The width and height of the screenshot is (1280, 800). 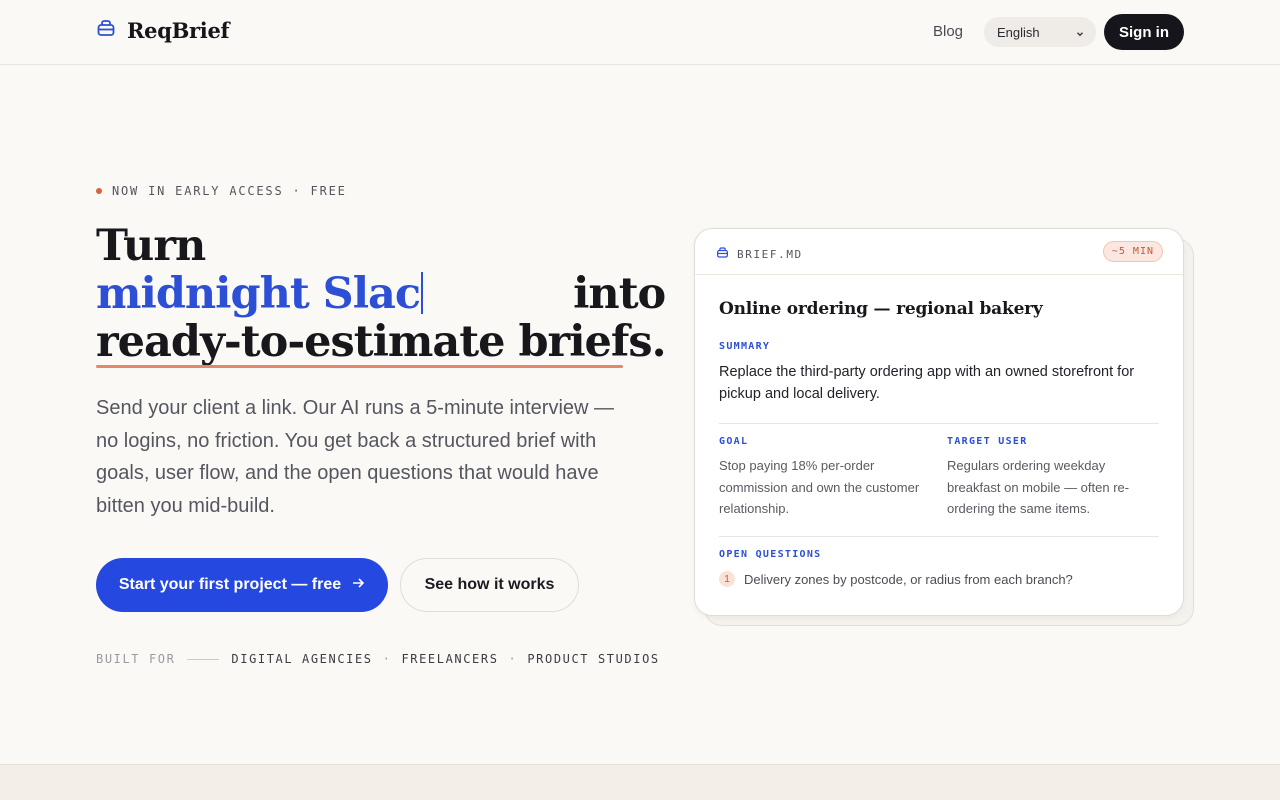 I want to click on audience-agencies: DIGITAL AGENCIES, so click(x=302, y=659).